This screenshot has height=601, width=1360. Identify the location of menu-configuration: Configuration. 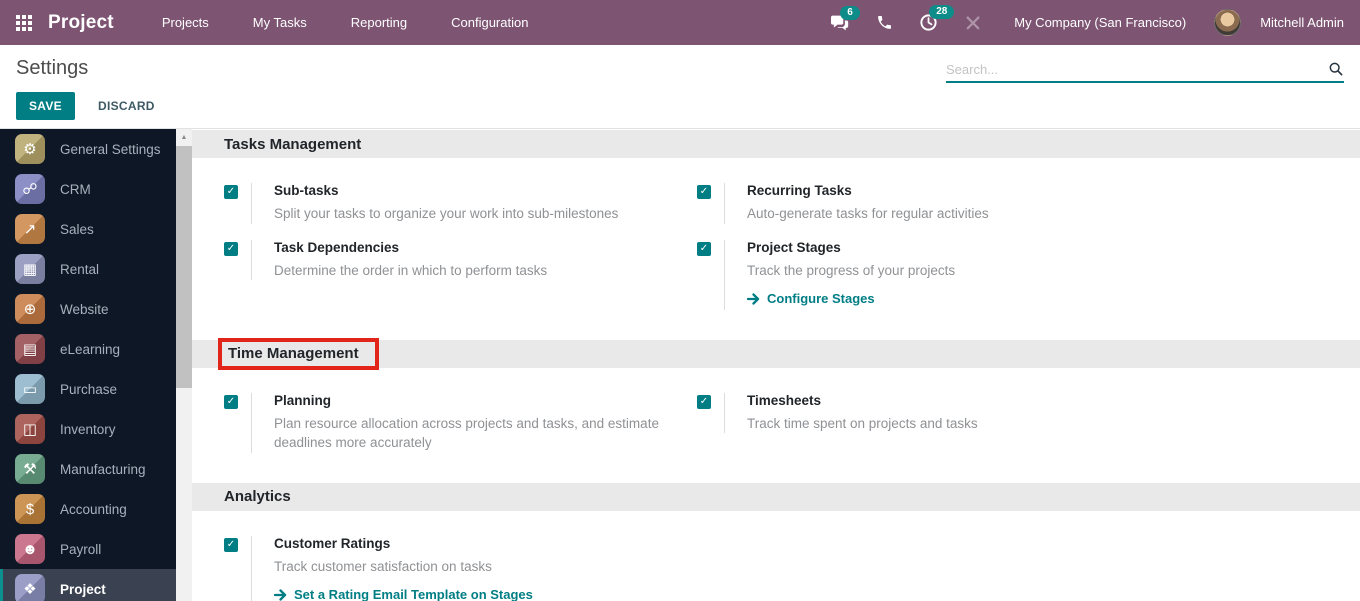
(489, 22).